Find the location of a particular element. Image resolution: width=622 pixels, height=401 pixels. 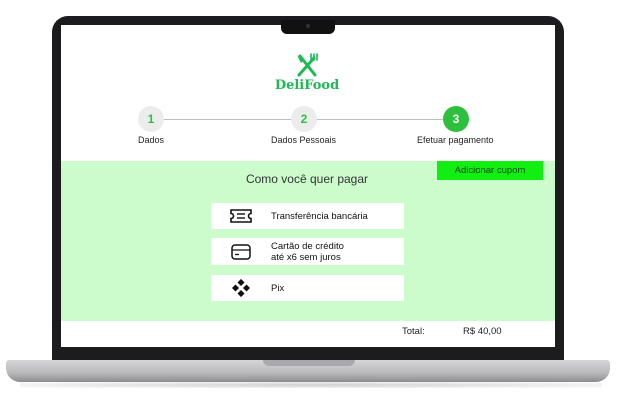

camera-icon is located at coordinates (308, 26).